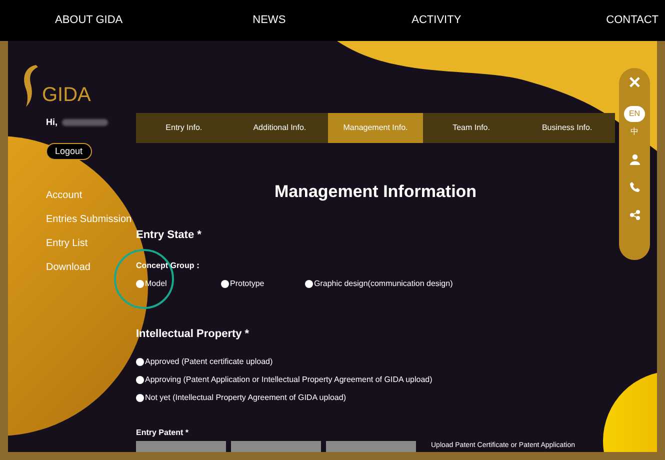  I want to click on greeting-text: Hi,, so click(52, 122).